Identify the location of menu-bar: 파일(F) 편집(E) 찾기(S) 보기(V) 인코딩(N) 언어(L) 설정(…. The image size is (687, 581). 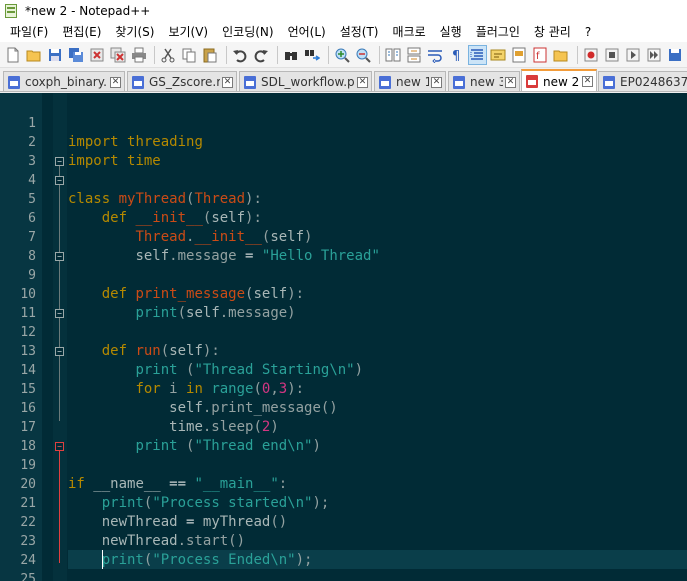
(343, 32).